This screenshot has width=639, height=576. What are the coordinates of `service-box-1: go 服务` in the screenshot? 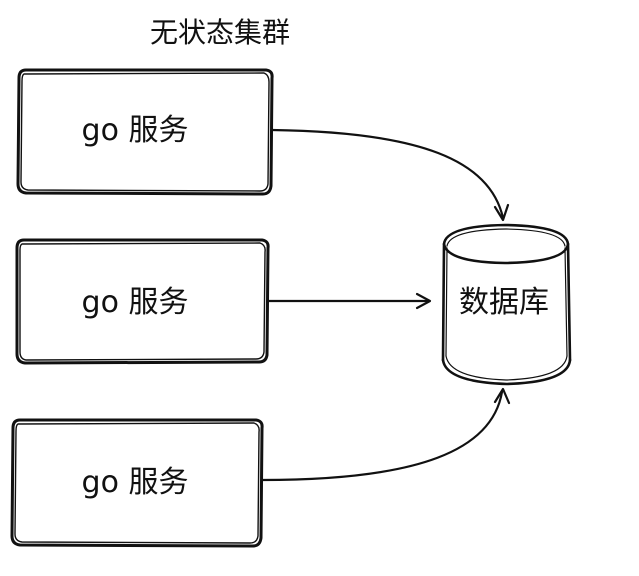 It's located at (145, 132).